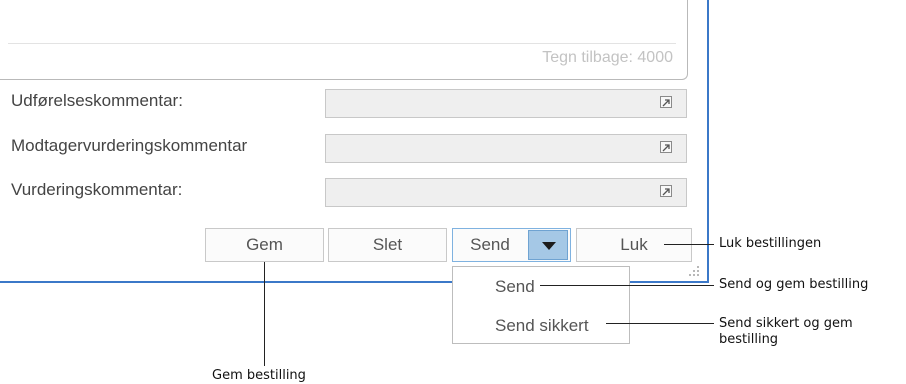  Describe the element at coordinates (342, 43) in the screenshot. I see `textarea-divider` at that location.